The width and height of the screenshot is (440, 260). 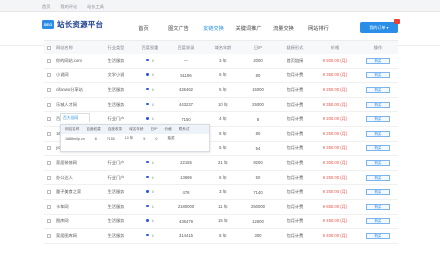 I want to click on site-name: 小说网, so click(x=75, y=75).